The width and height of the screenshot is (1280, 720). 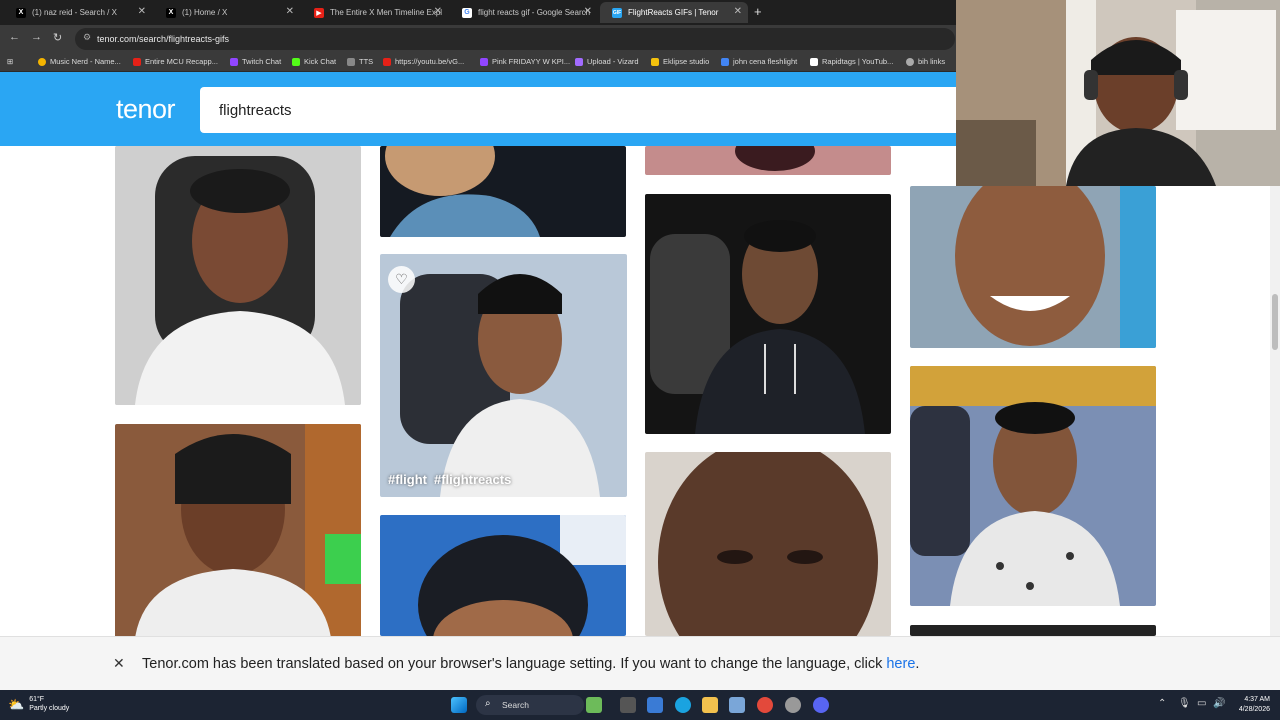 I want to click on eklipse-icon, so click(x=655, y=61).